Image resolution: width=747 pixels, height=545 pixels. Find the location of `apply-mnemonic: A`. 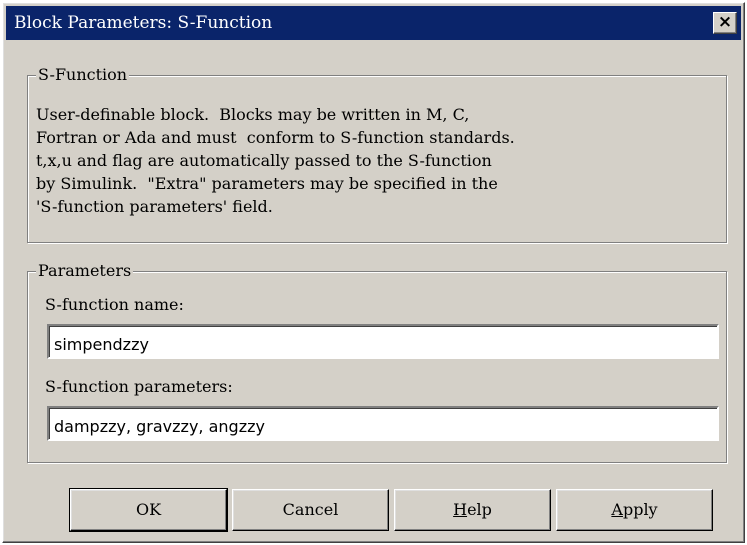

apply-mnemonic: A is located at coordinates (617, 509).